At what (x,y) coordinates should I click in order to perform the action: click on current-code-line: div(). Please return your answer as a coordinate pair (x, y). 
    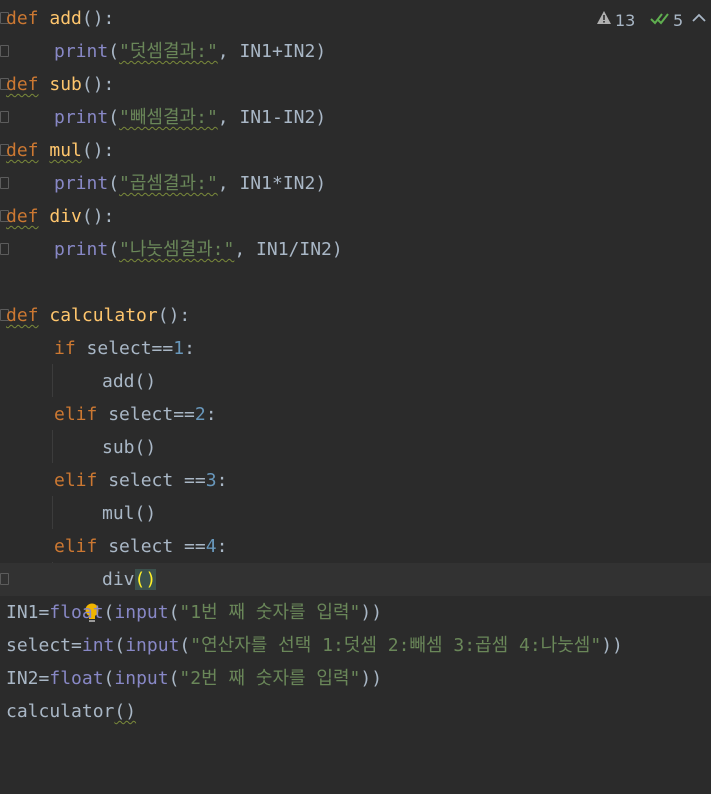
    Looking at the image, I should click on (355, 592).